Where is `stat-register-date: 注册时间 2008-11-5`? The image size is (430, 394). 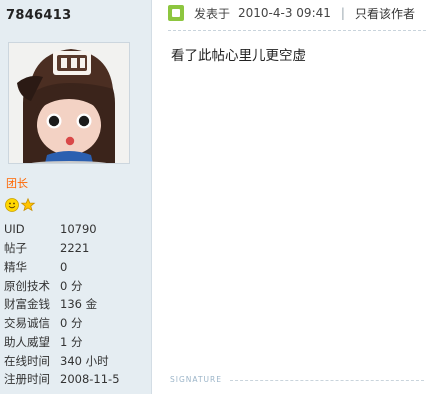 stat-register-date: 注册时间 2008-11-5 is located at coordinates (62, 379).